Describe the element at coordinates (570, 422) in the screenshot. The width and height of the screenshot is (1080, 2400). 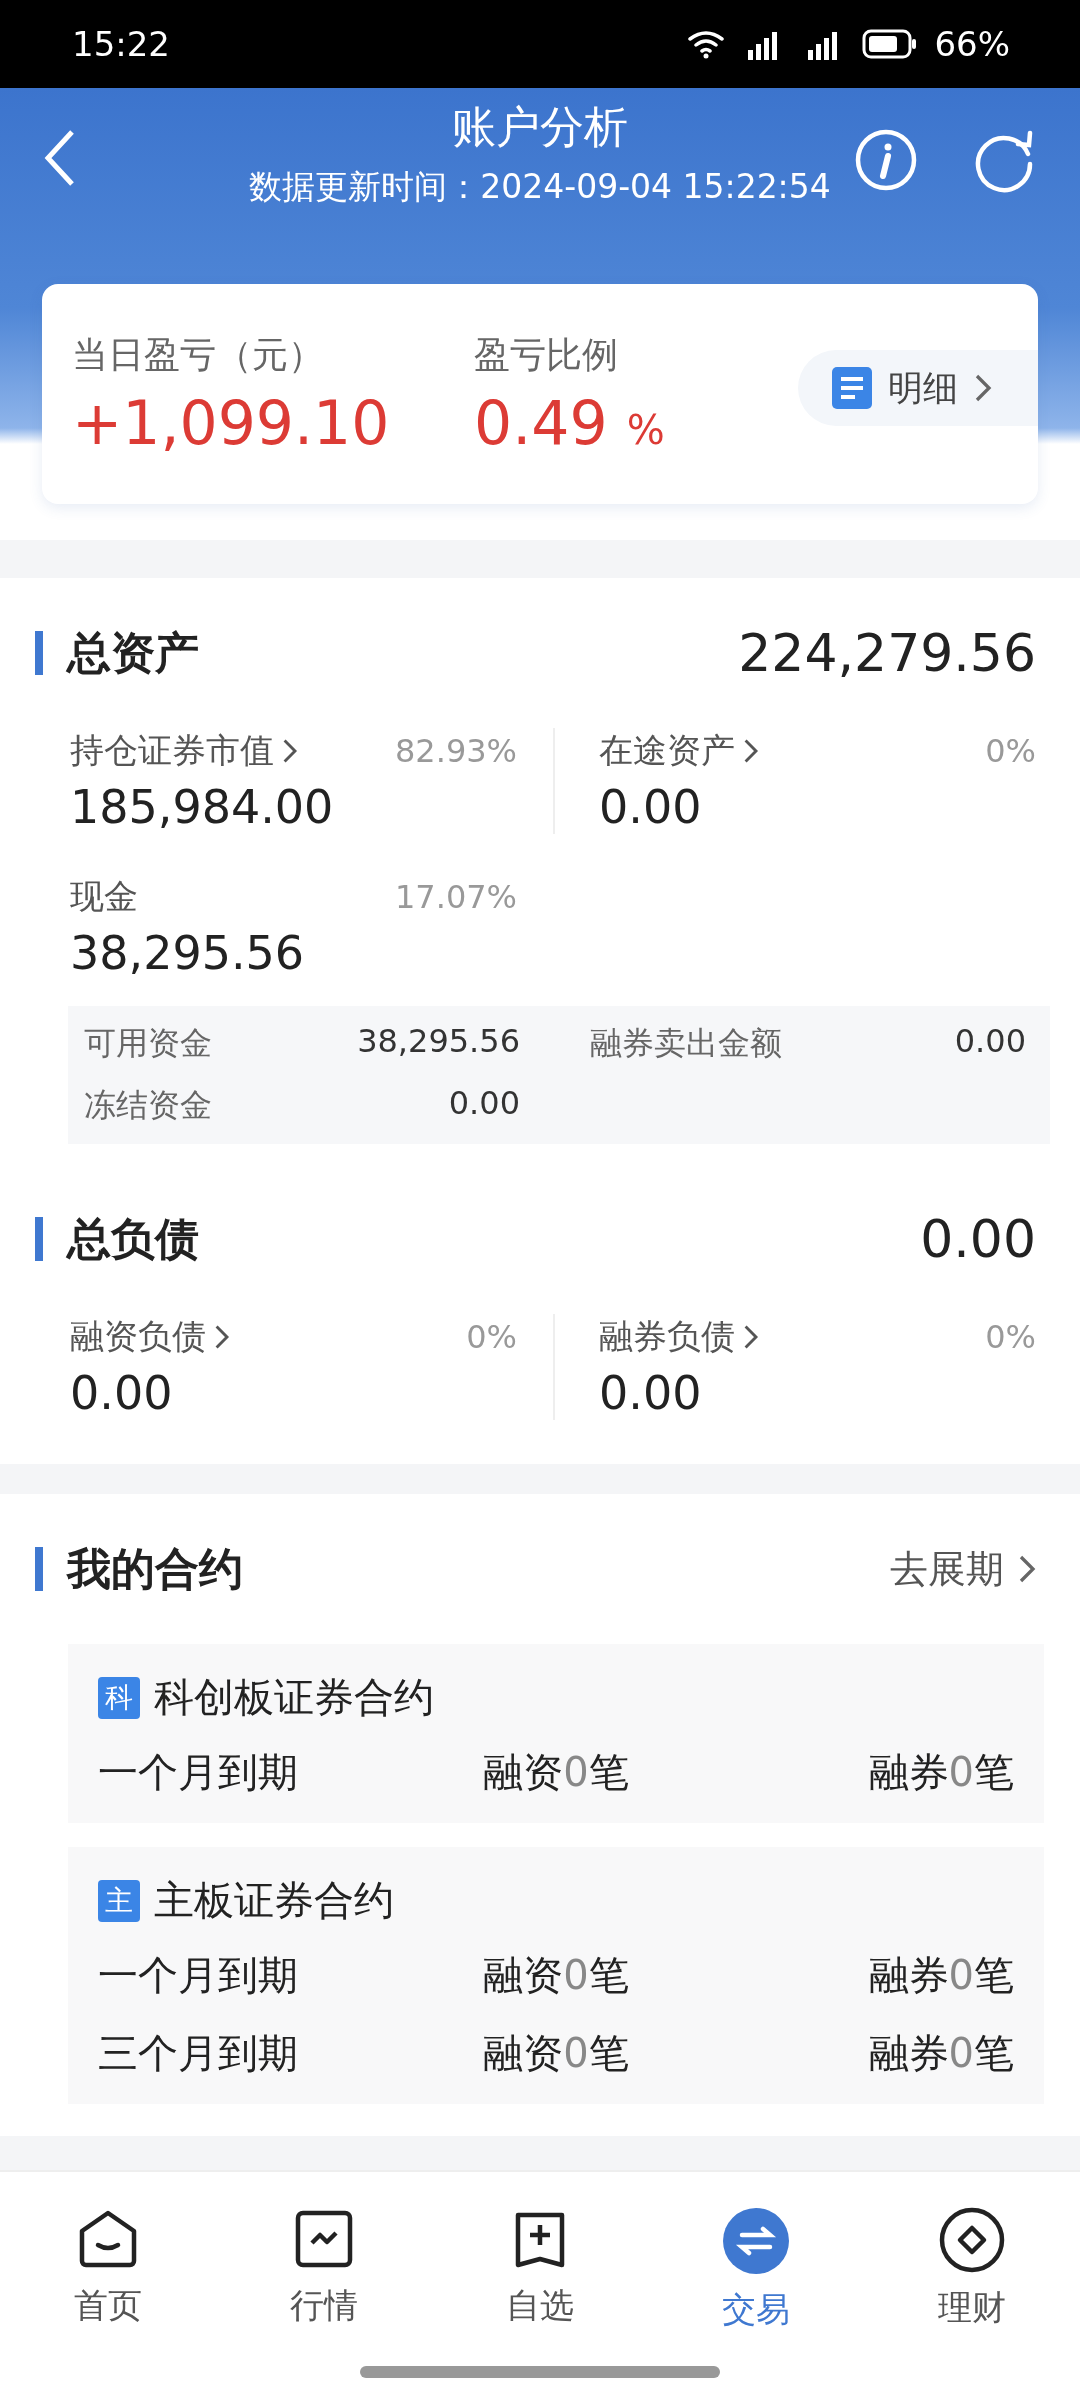
I see `profit-ratio-value: 0.49 %` at that location.